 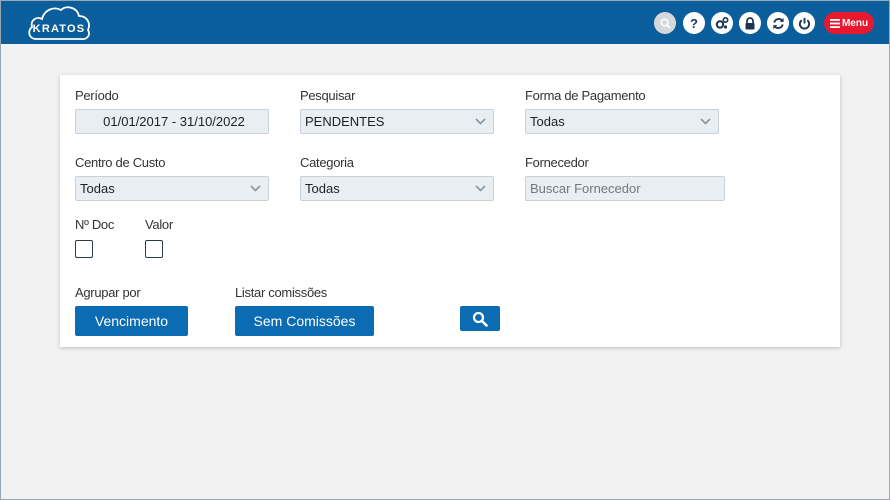 I want to click on centro-custo-value: Todas, so click(x=97, y=188).